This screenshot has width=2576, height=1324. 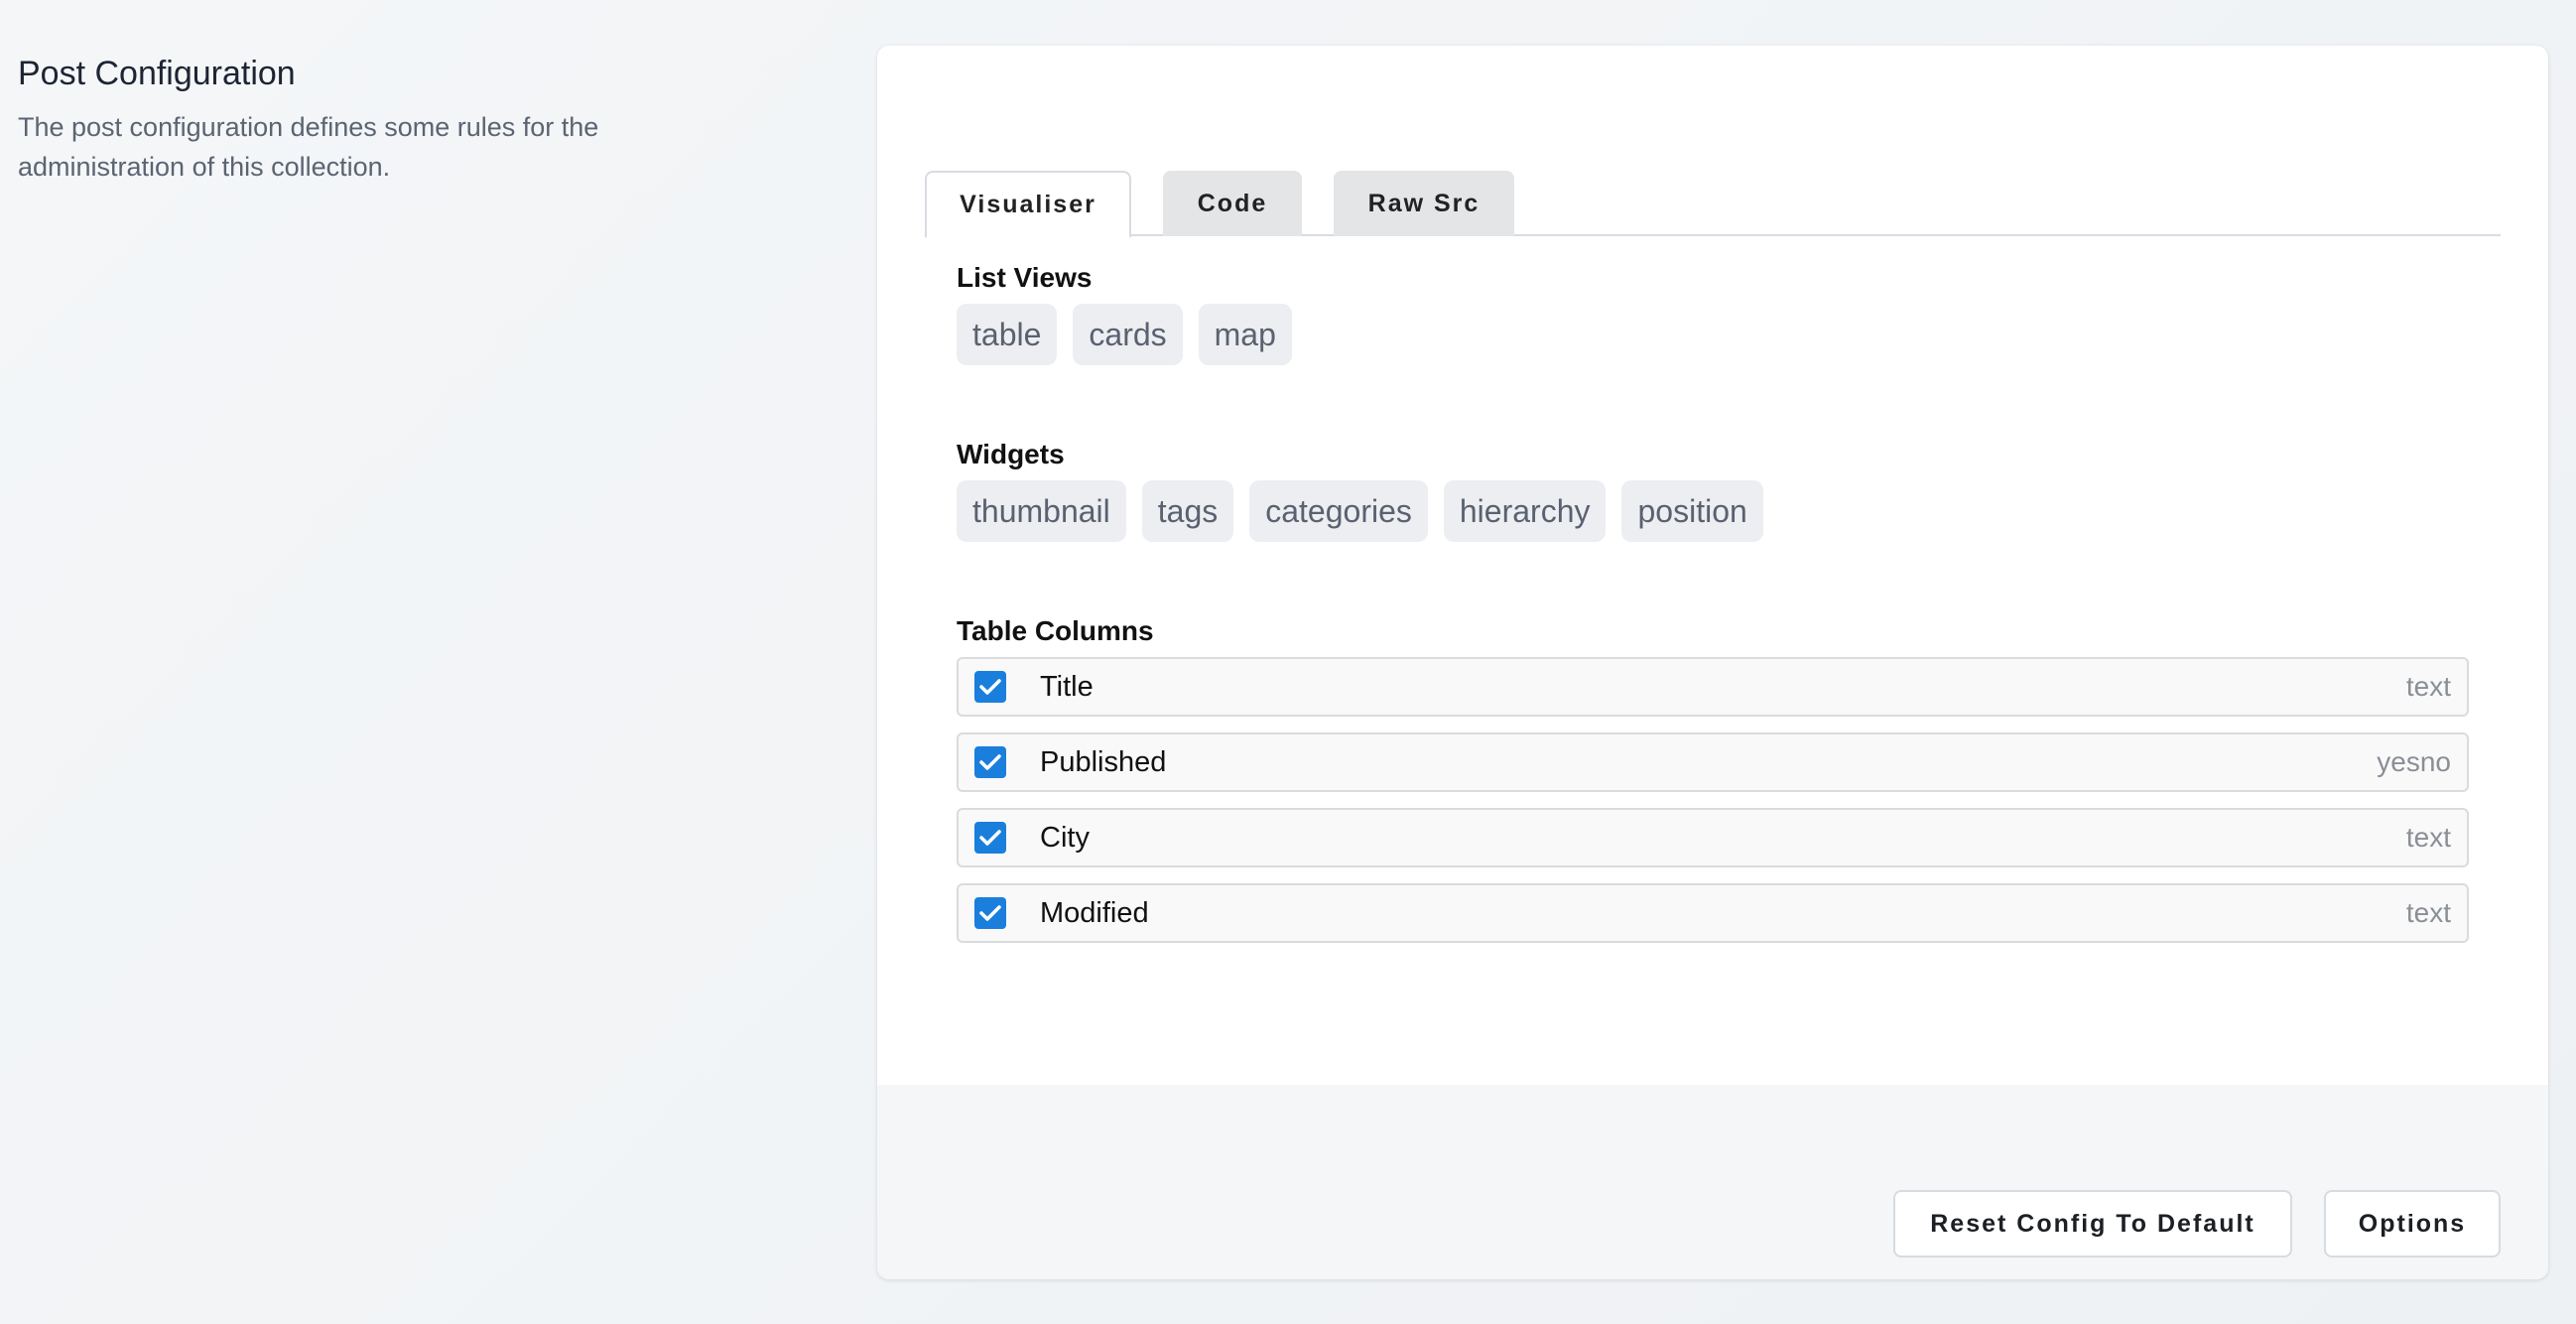 I want to click on chip-widget-thumbnail: thumbnail, so click(x=1042, y=511).